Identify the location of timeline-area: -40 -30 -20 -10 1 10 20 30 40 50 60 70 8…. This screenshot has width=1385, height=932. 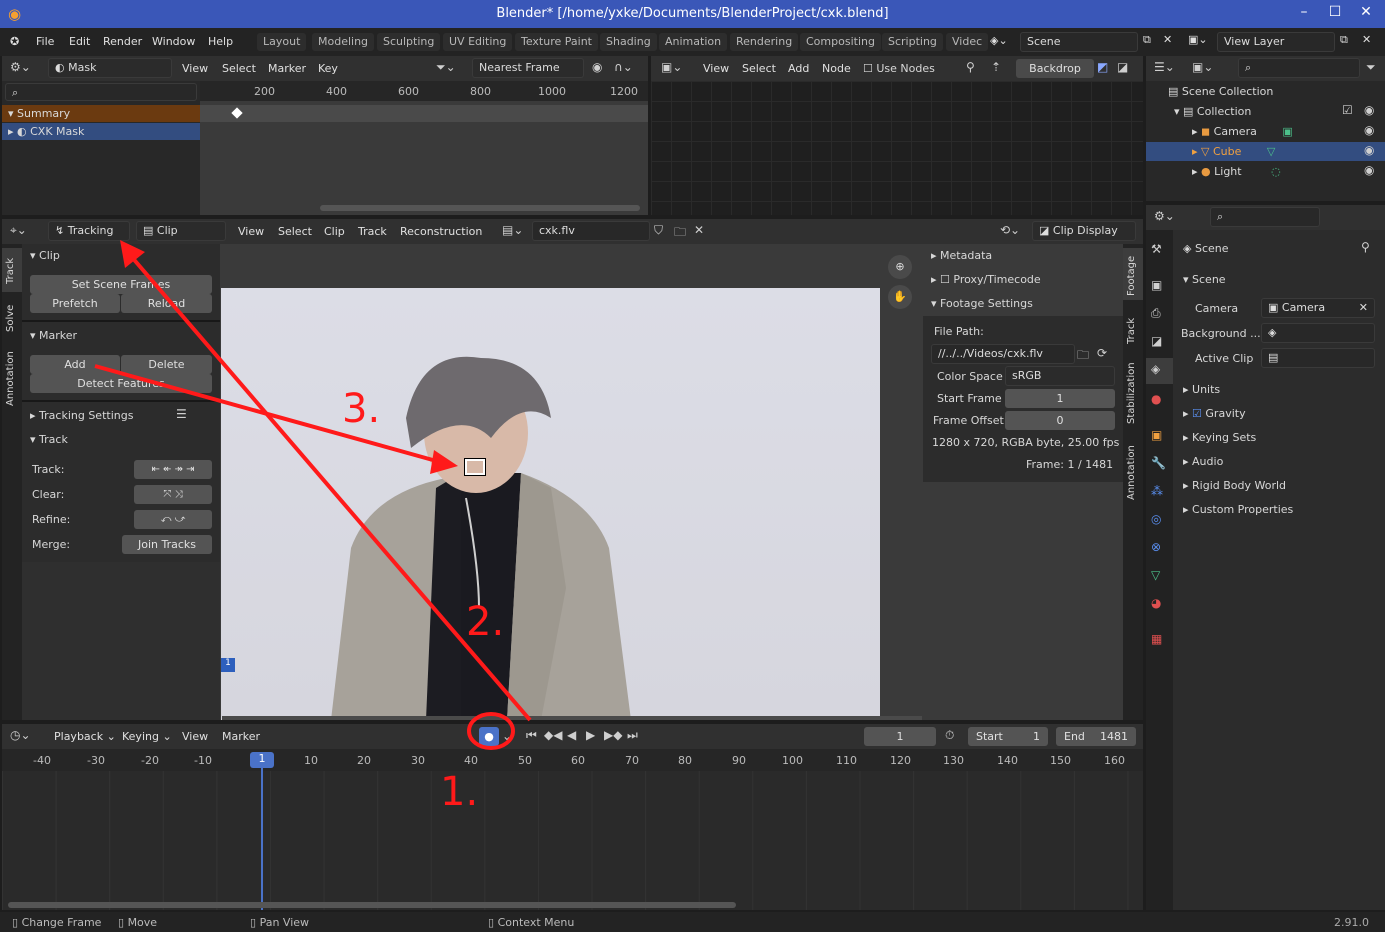
(572, 829).